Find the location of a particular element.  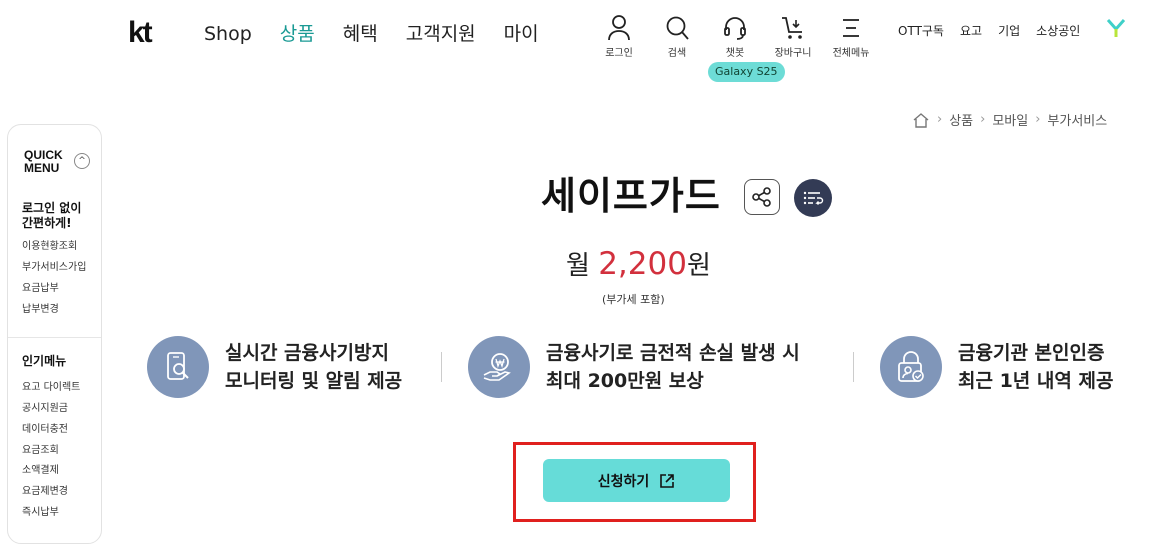

quick-item-addon: 부가서비스가입 is located at coordinates (54, 268).